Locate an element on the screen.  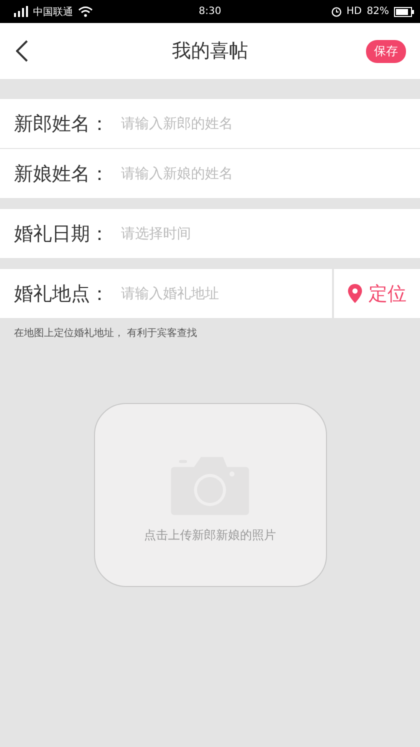
page-title: 我的喜帖 is located at coordinates (210, 51).